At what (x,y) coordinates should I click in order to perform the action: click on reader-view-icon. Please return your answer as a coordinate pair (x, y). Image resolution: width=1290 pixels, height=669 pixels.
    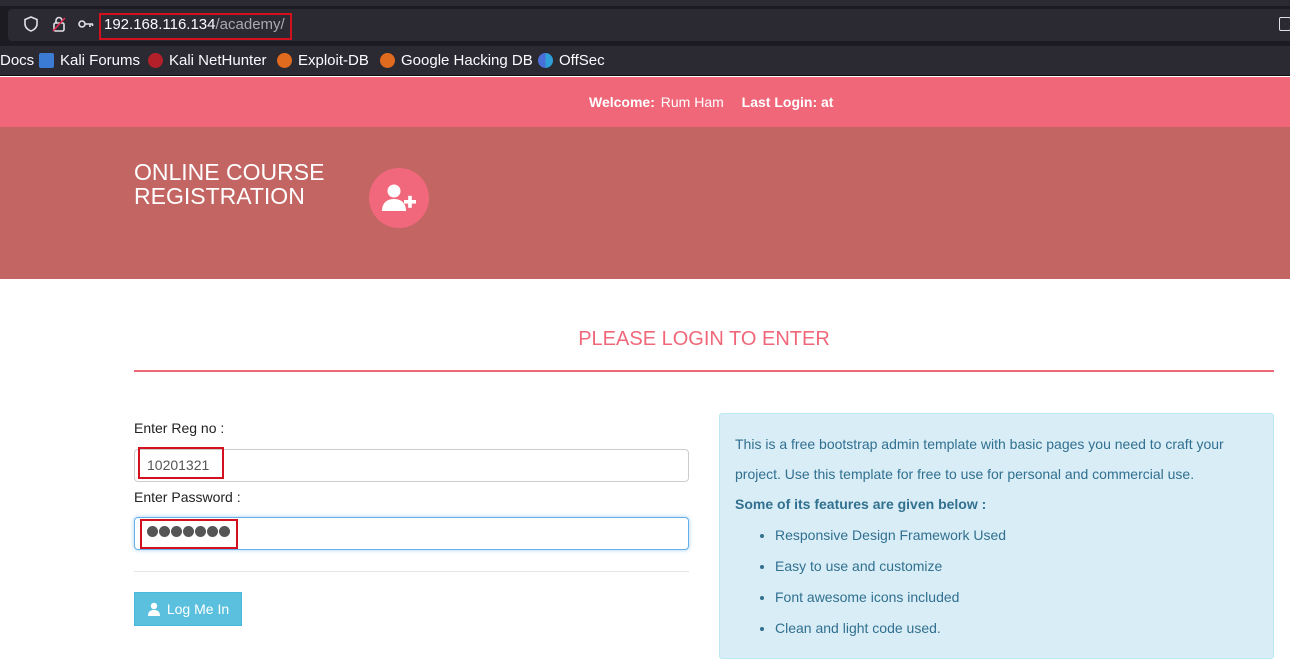
    Looking at the image, I should click on (1284, 24).